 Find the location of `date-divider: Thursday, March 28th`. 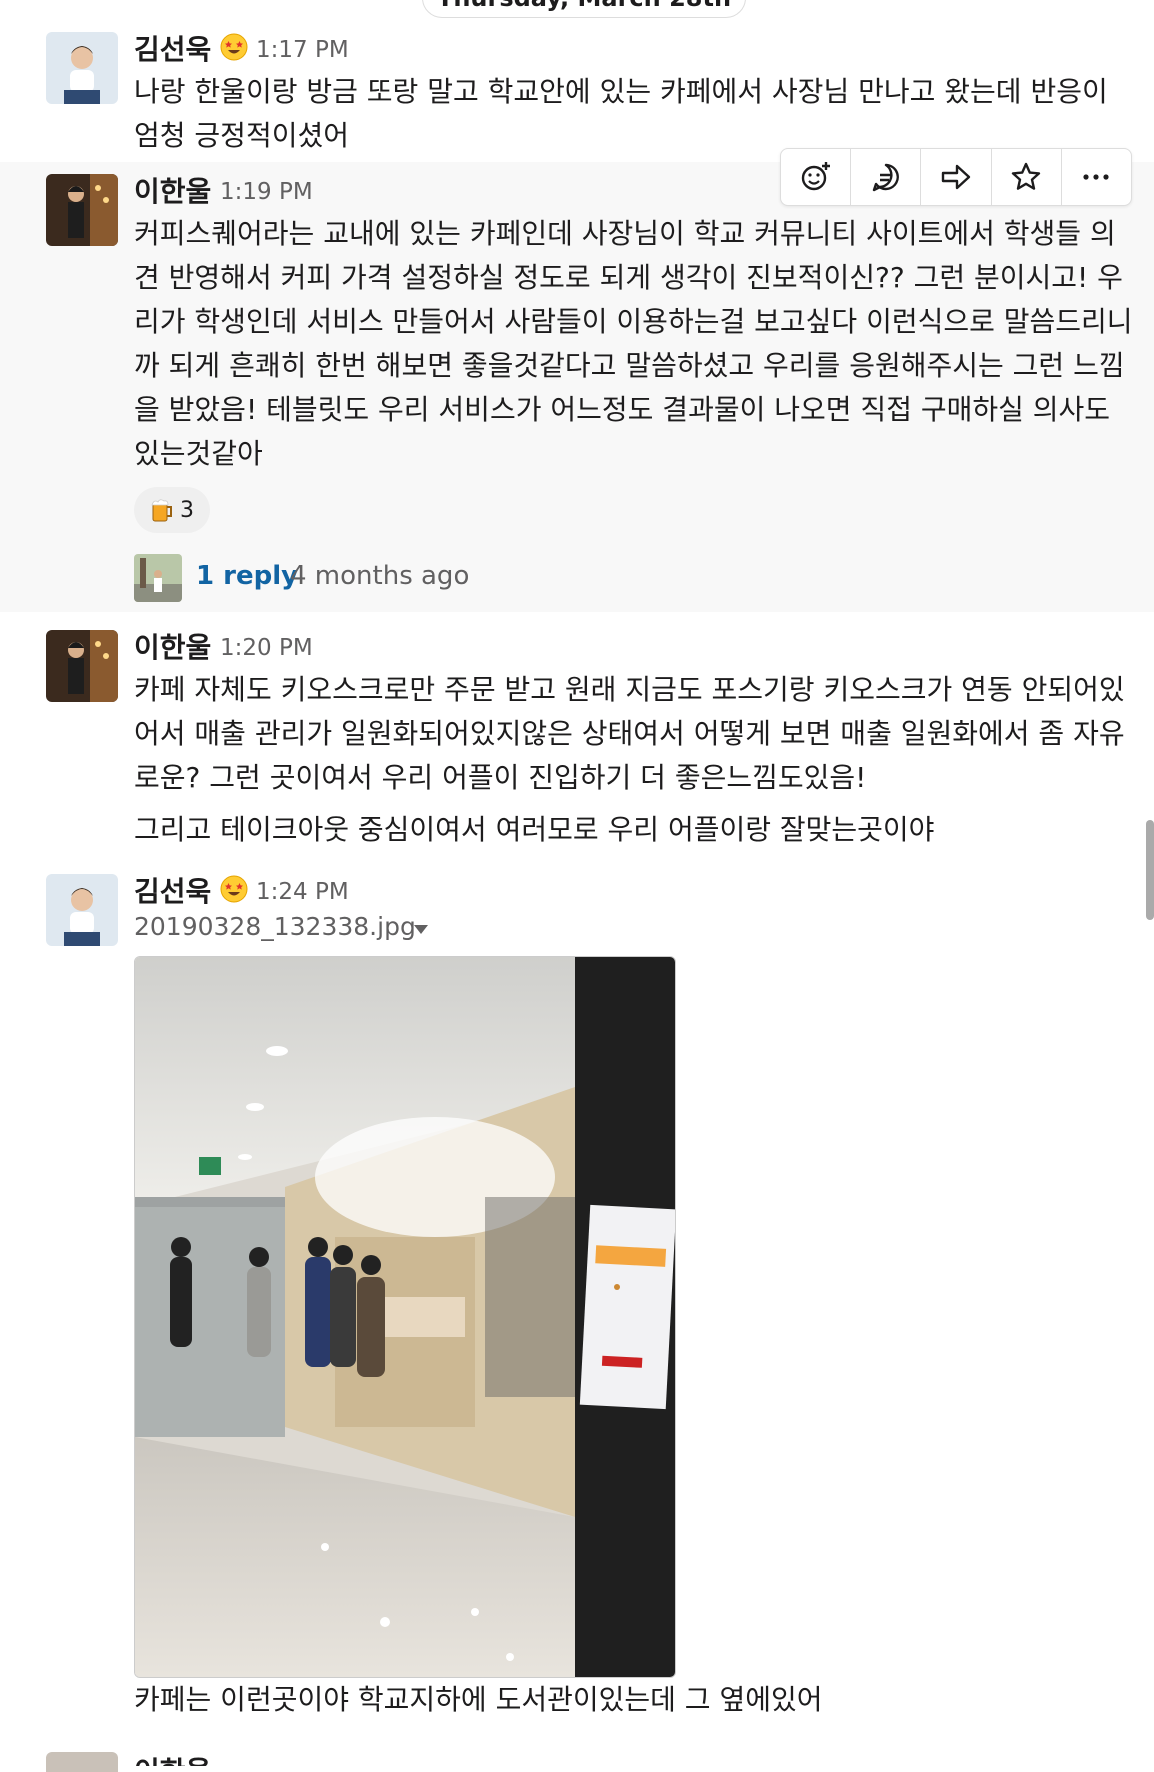

date-divider: Thursday, March 28th is located at coordinates (577, 9).